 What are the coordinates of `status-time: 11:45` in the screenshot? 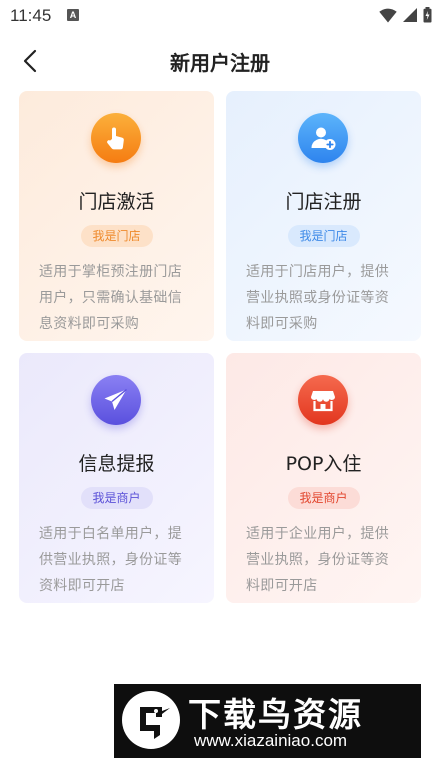 It's located at (31, 15).